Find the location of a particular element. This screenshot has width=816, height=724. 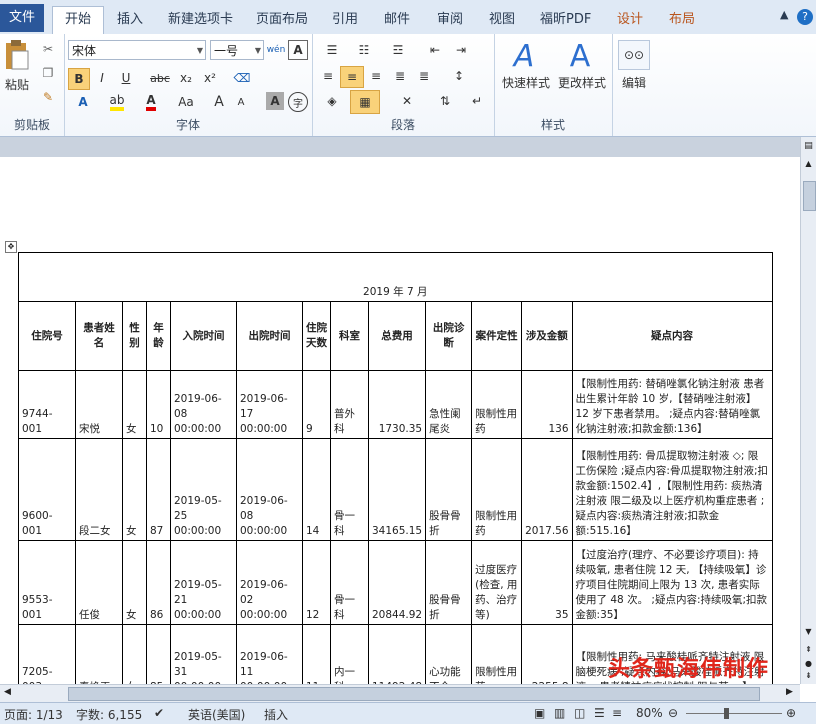

scroll-right-icon: ▶ is located at coordinates (789, 692).